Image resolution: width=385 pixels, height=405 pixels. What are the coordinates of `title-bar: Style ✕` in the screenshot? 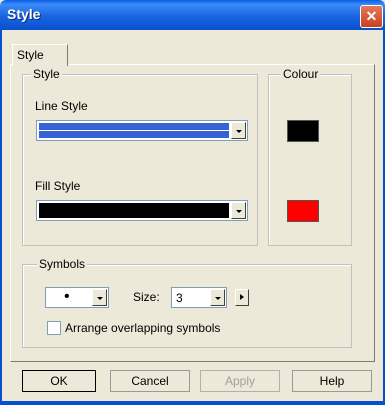 It's located at (192, 15).